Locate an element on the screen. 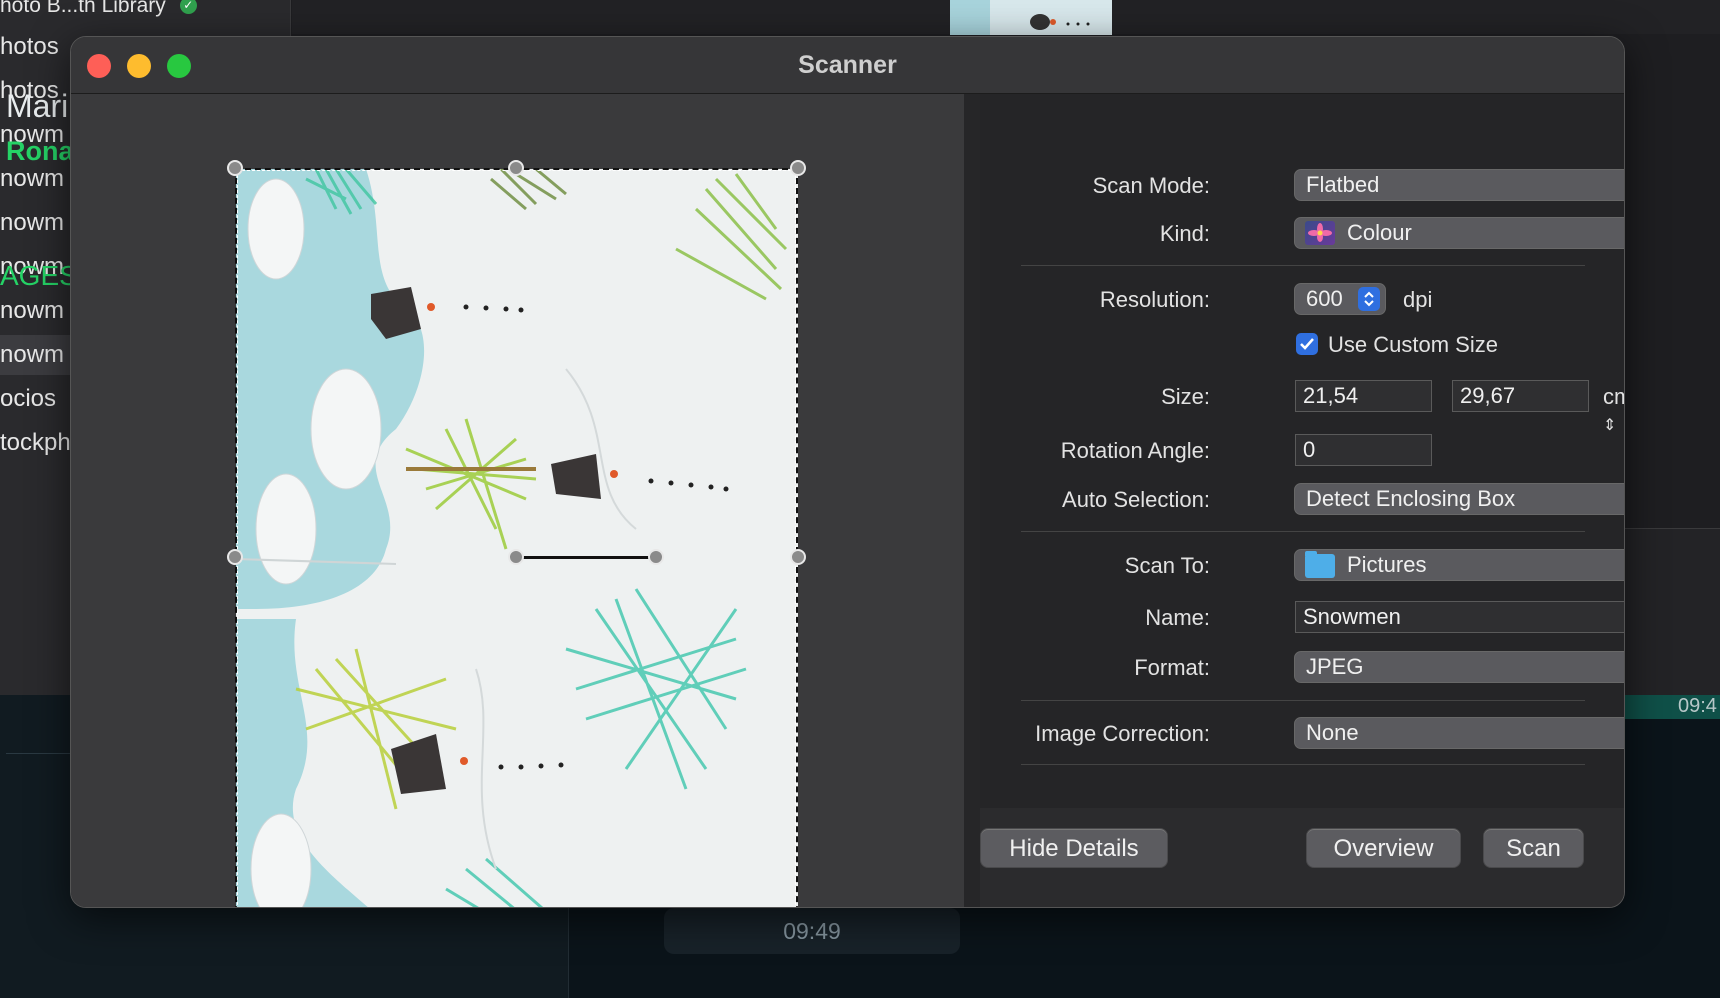 This screenshot has height=998, width=1720. use-custom-size-checkbox is located at coordinates (1307, 344).